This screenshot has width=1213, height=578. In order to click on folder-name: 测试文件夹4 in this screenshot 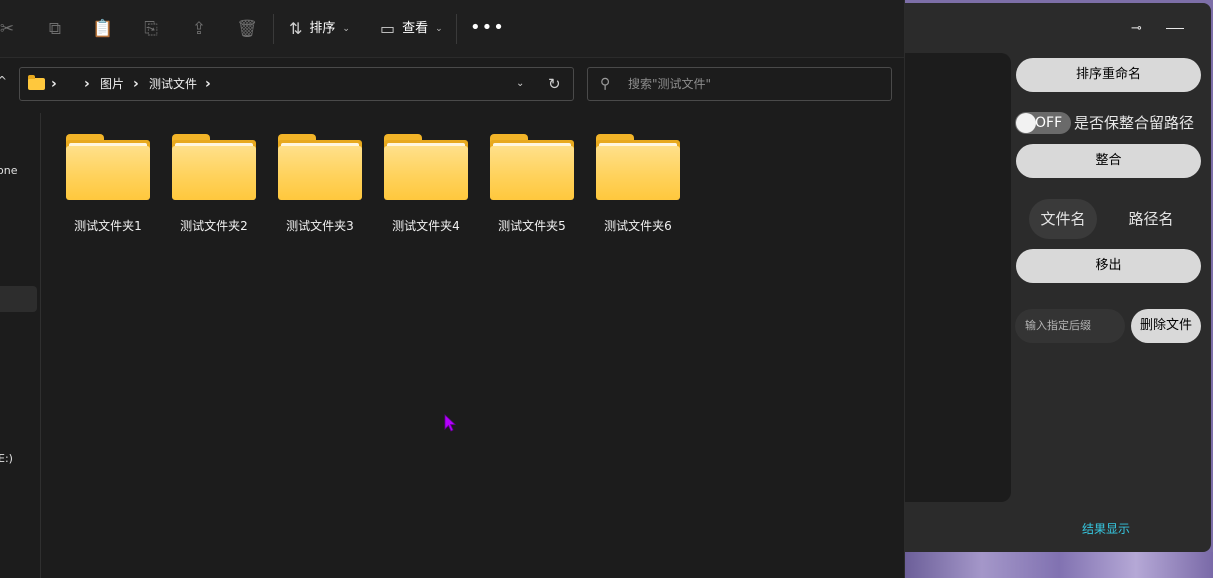, I will do `click(426, 226)`.